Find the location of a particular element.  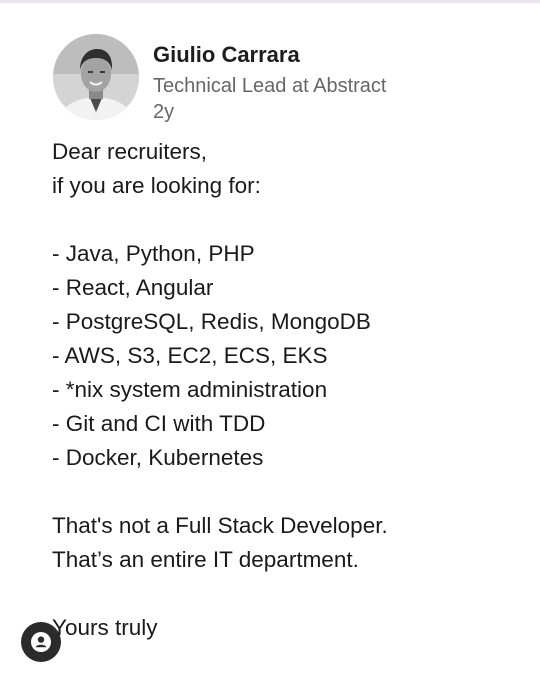

conclusion-line: That's not a Full Stack Developer. is located at coordinates (220, 525).